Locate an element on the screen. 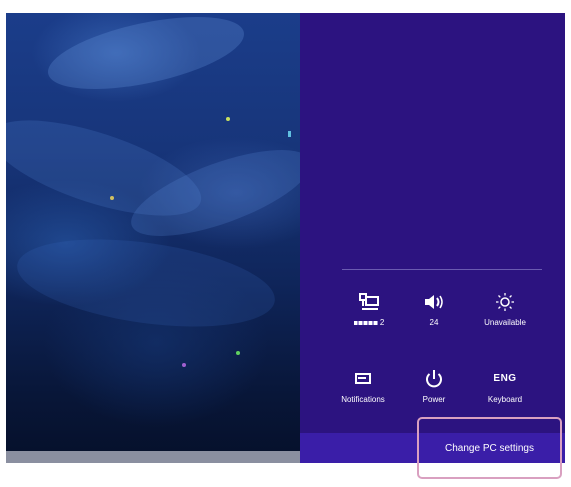 Image resolution: width=571 pixels, height=487 pixels. network-label: 2 is located at coordinates (369, 322).